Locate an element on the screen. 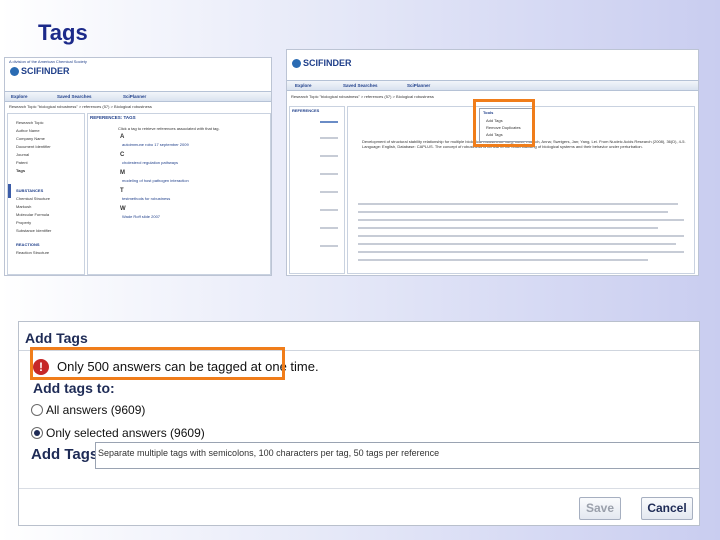  panel-item: Research Topic is located at coordinates (30, 122).